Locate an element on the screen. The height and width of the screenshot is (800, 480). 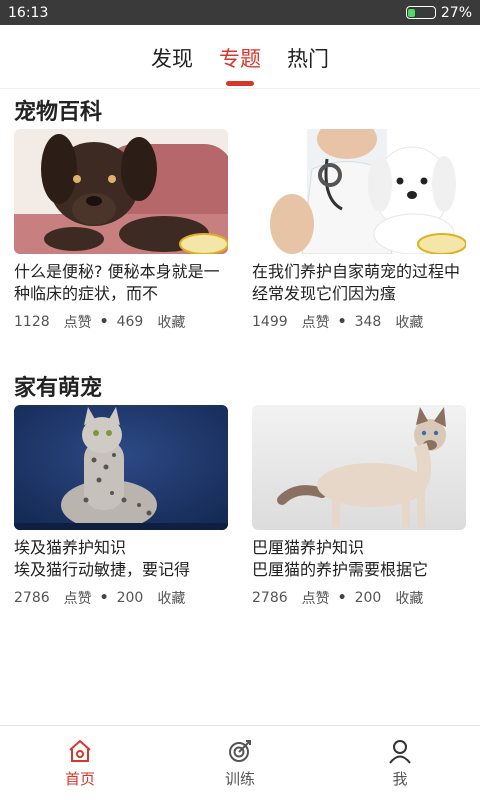
balinese-cat-photo is located at coordinates (359, 467).